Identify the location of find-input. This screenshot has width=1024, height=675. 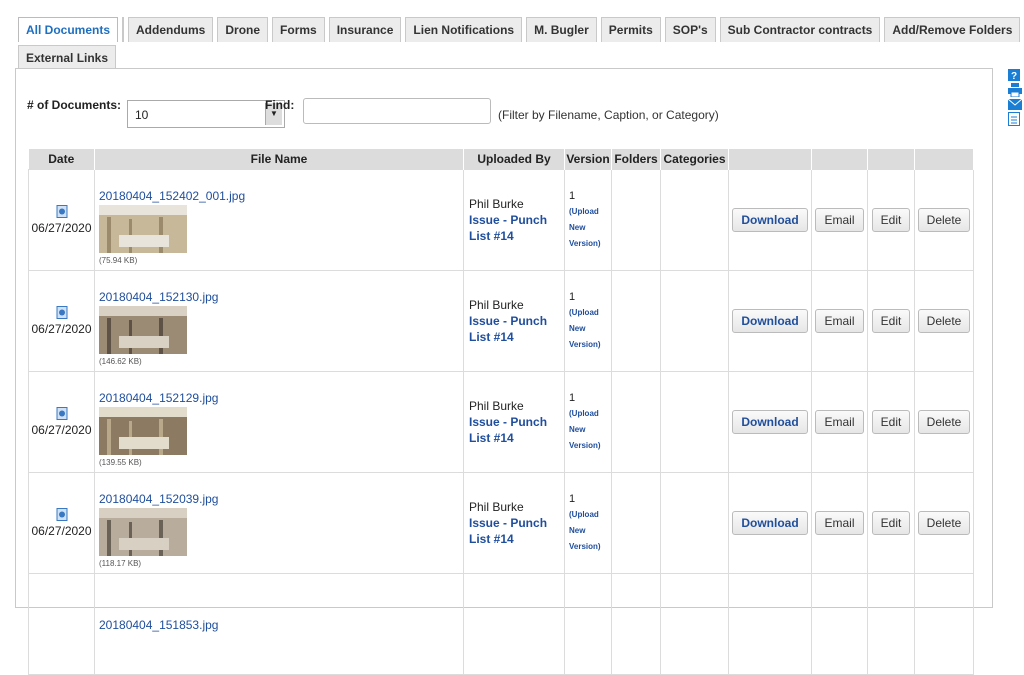
(397, 111).